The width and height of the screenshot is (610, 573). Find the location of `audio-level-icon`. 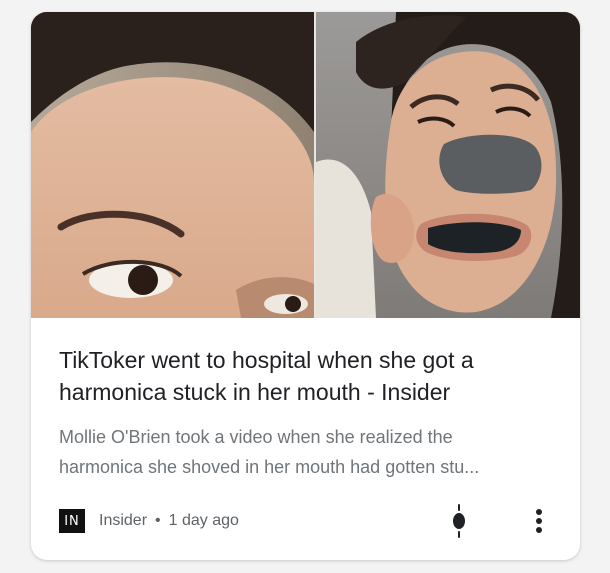

audio-level-icon is located at coordinates (459, 521).